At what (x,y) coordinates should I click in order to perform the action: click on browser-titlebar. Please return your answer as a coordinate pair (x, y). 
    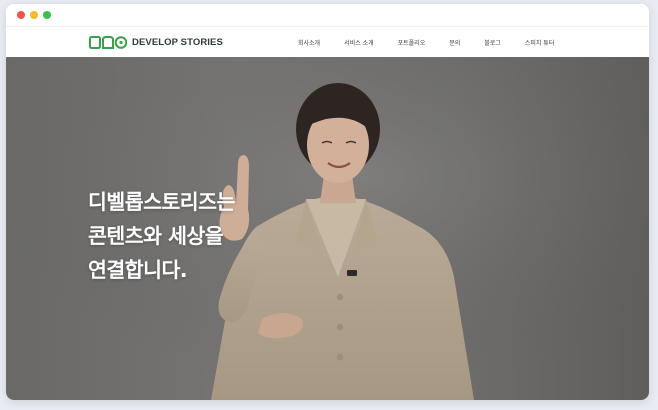
    Looking at the image, I should click on (327, 15).